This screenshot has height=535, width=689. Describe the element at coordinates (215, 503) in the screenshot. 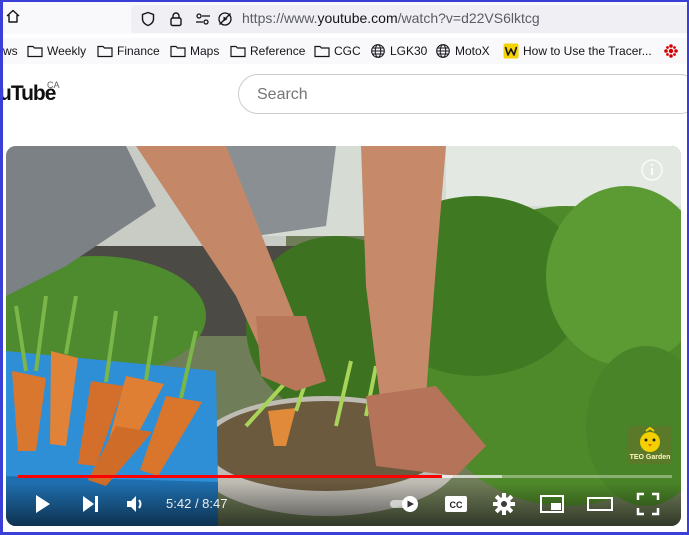

I see `duration: 8:47` at that location.